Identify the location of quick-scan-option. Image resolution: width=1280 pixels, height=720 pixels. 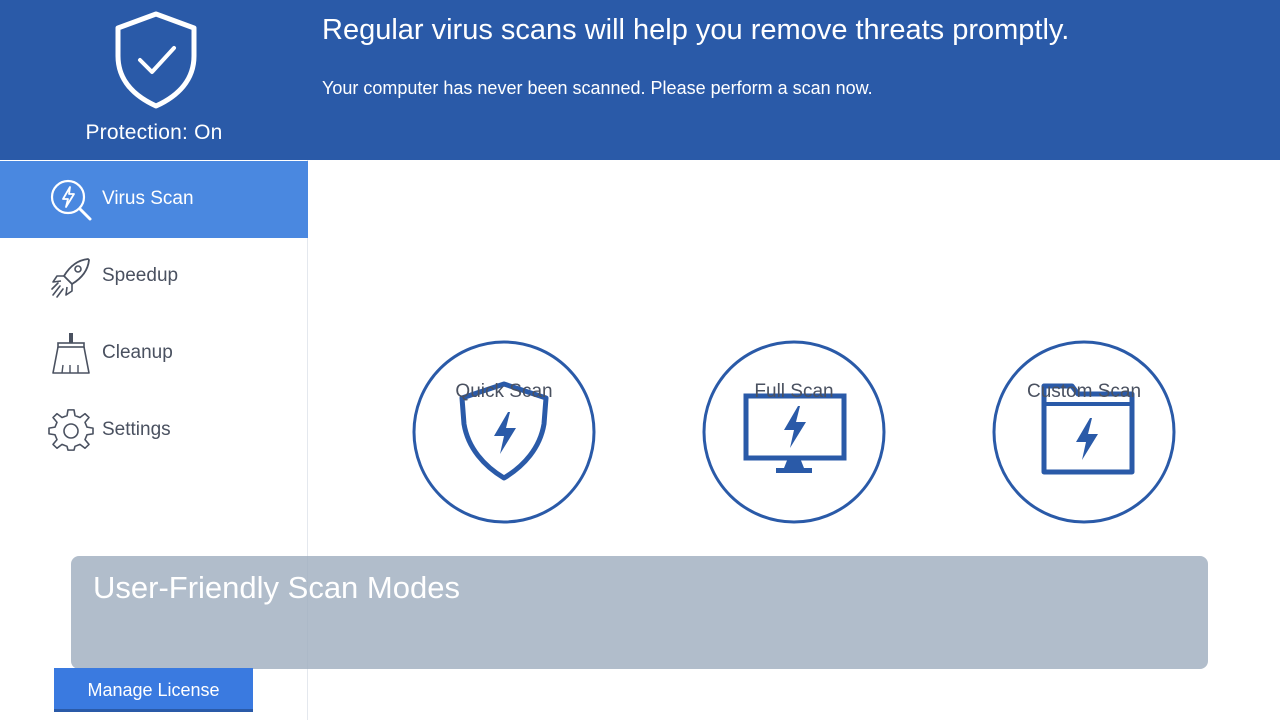
(504, 460).